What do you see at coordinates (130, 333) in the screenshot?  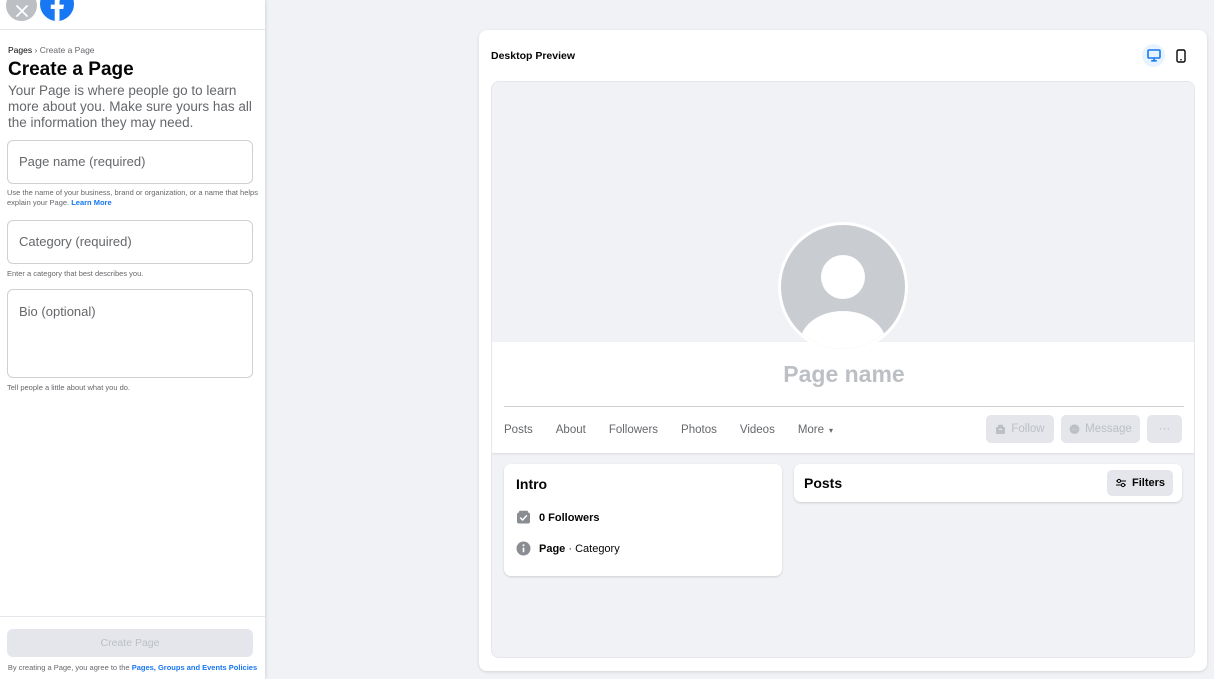 I see `bio-textarea: Bio (optional)` at bounding box center [130, 333].